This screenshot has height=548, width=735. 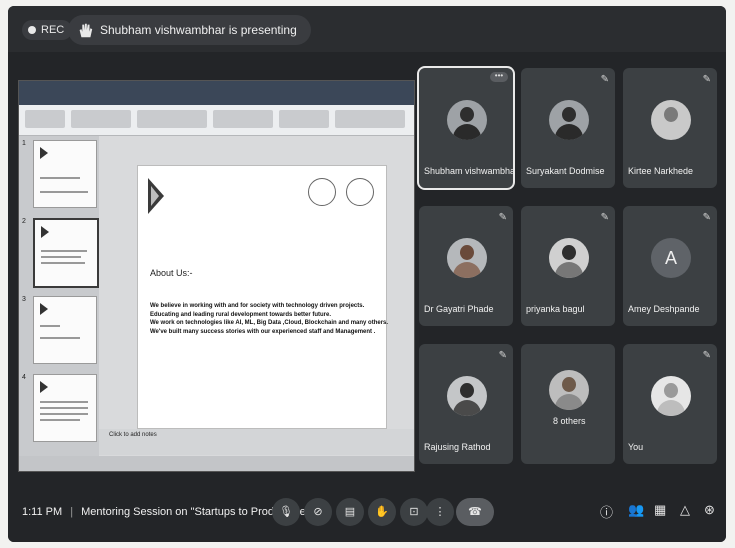 What do you see at coordinates (709, 510) in the screenshot?
I see `host-controls-icon: ⊛` at bounding box center [709, 510].